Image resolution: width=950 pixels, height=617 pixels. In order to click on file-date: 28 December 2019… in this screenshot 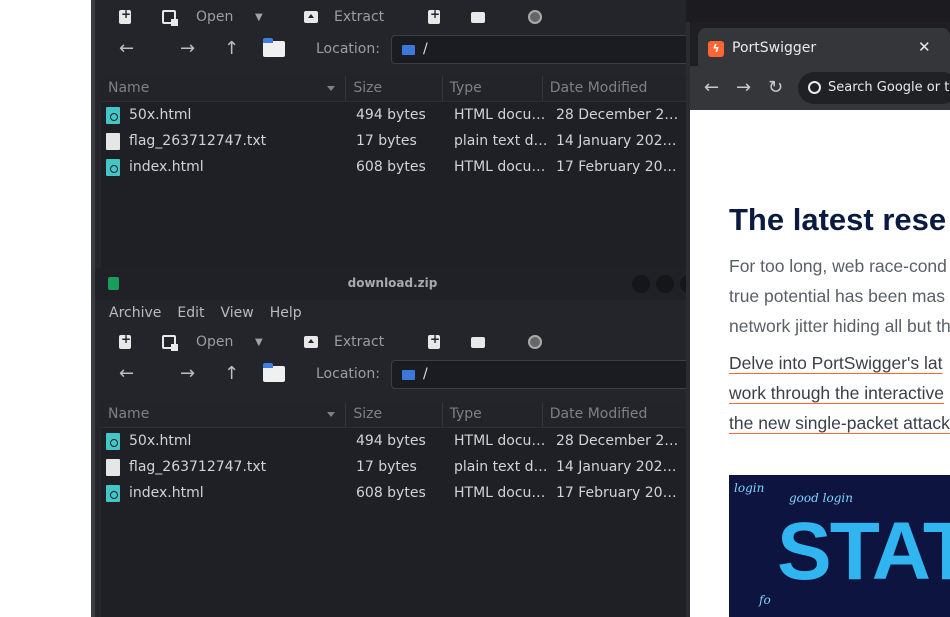, I will do `click(619, 115)`.